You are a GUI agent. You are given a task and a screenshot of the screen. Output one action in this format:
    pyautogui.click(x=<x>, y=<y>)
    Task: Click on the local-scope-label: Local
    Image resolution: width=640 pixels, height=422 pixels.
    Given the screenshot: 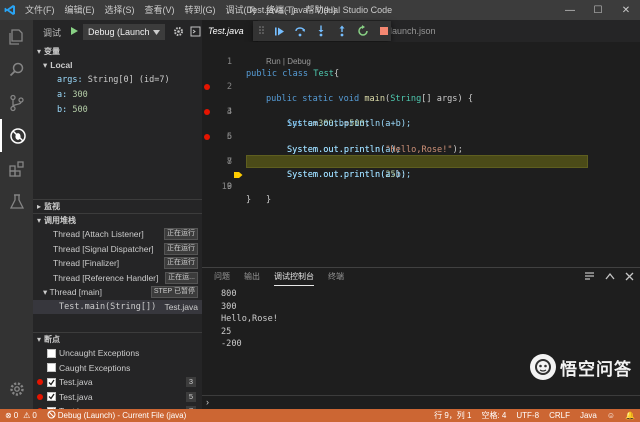 What is the action you would take?
    pyautogui.click(x=61, y=65)
    